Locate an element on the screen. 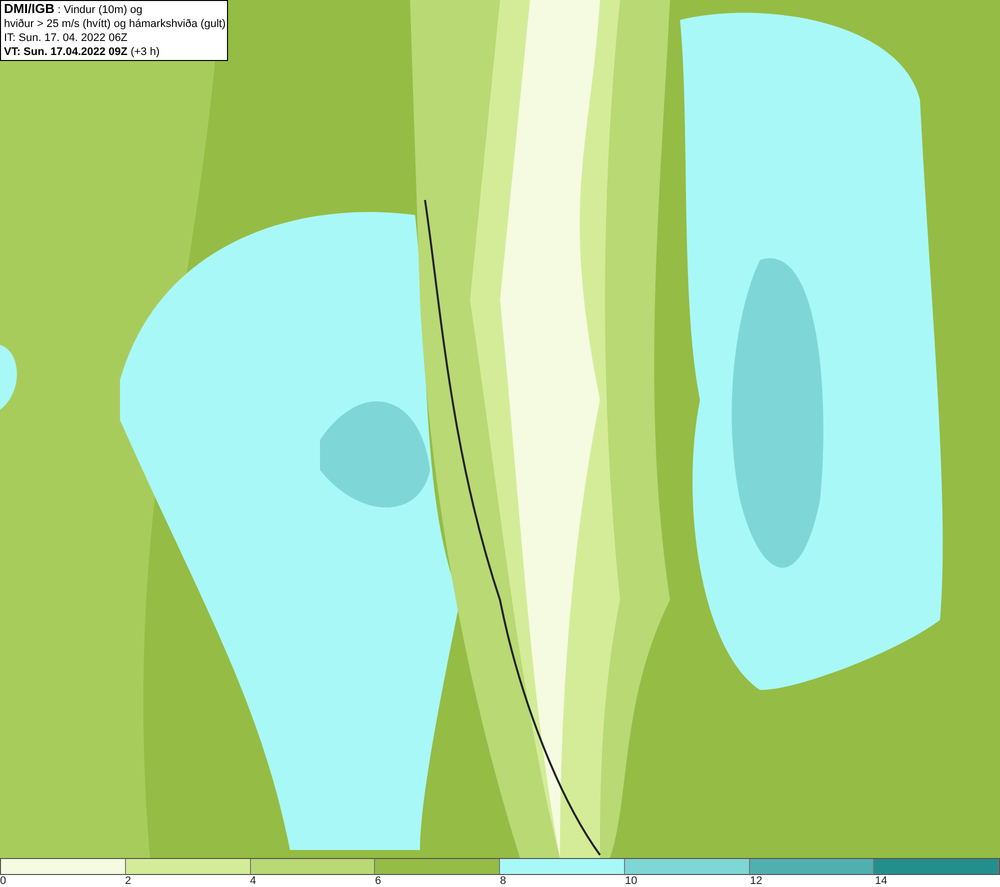 This screenshot has width=1000, height=887. info-text: IT: Sun. 17. 04. 2022 06Z is located at coordinates (66, 38).